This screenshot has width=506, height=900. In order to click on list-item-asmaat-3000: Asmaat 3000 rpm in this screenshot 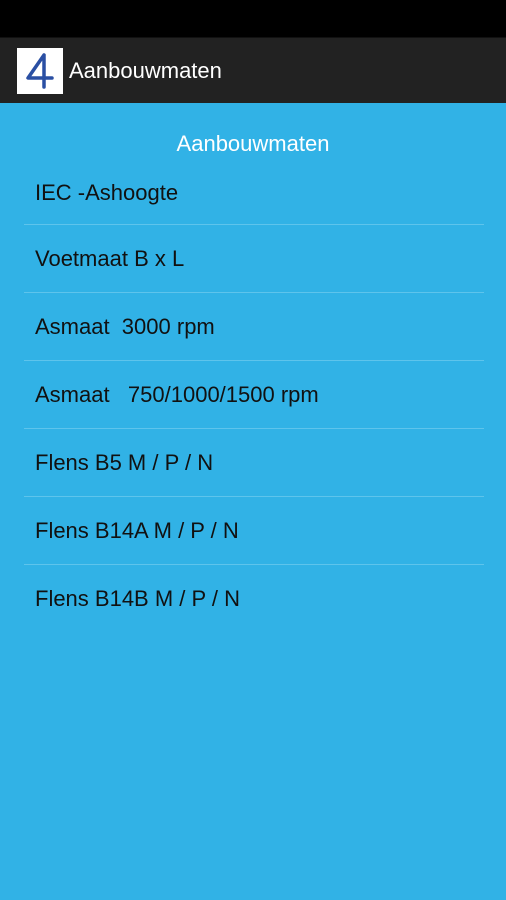, I will do `click(254, 327)`.